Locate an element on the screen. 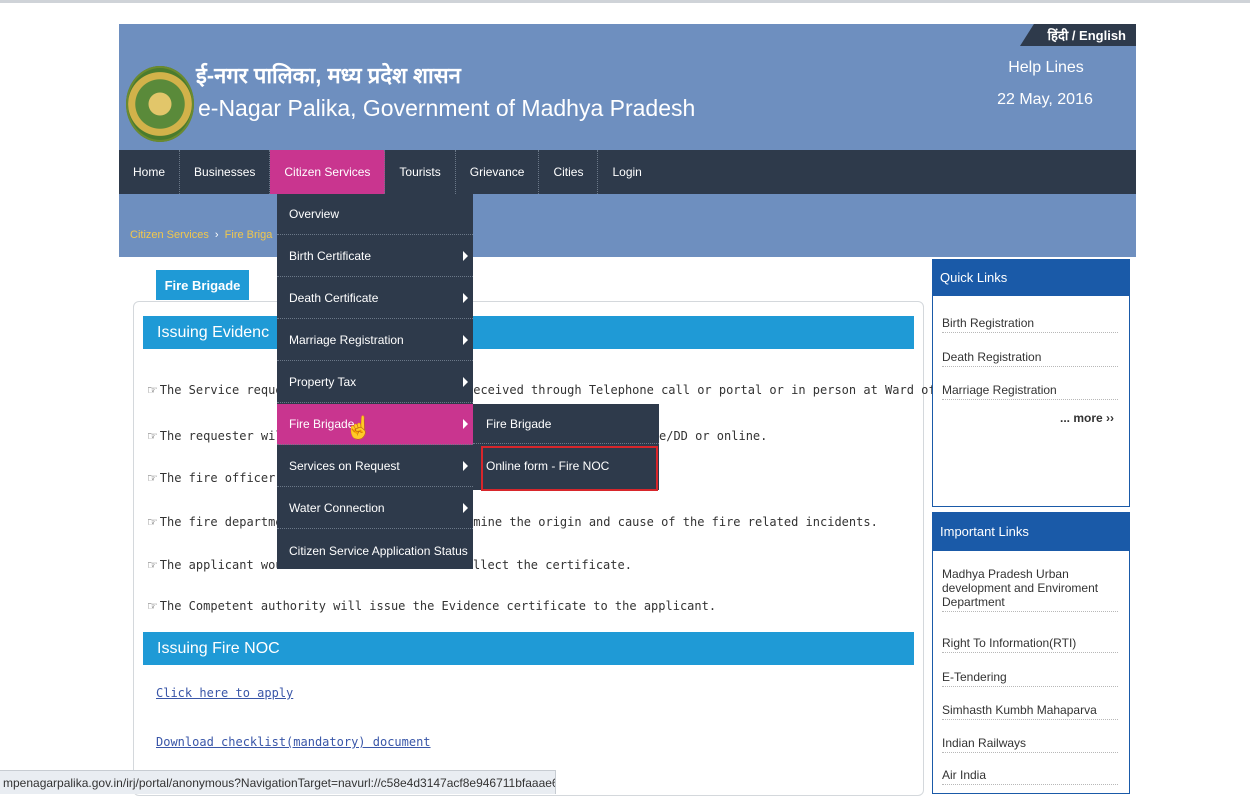  menu-item-birth-certificate: Birth Certificate is located at coordinates (375, 256).